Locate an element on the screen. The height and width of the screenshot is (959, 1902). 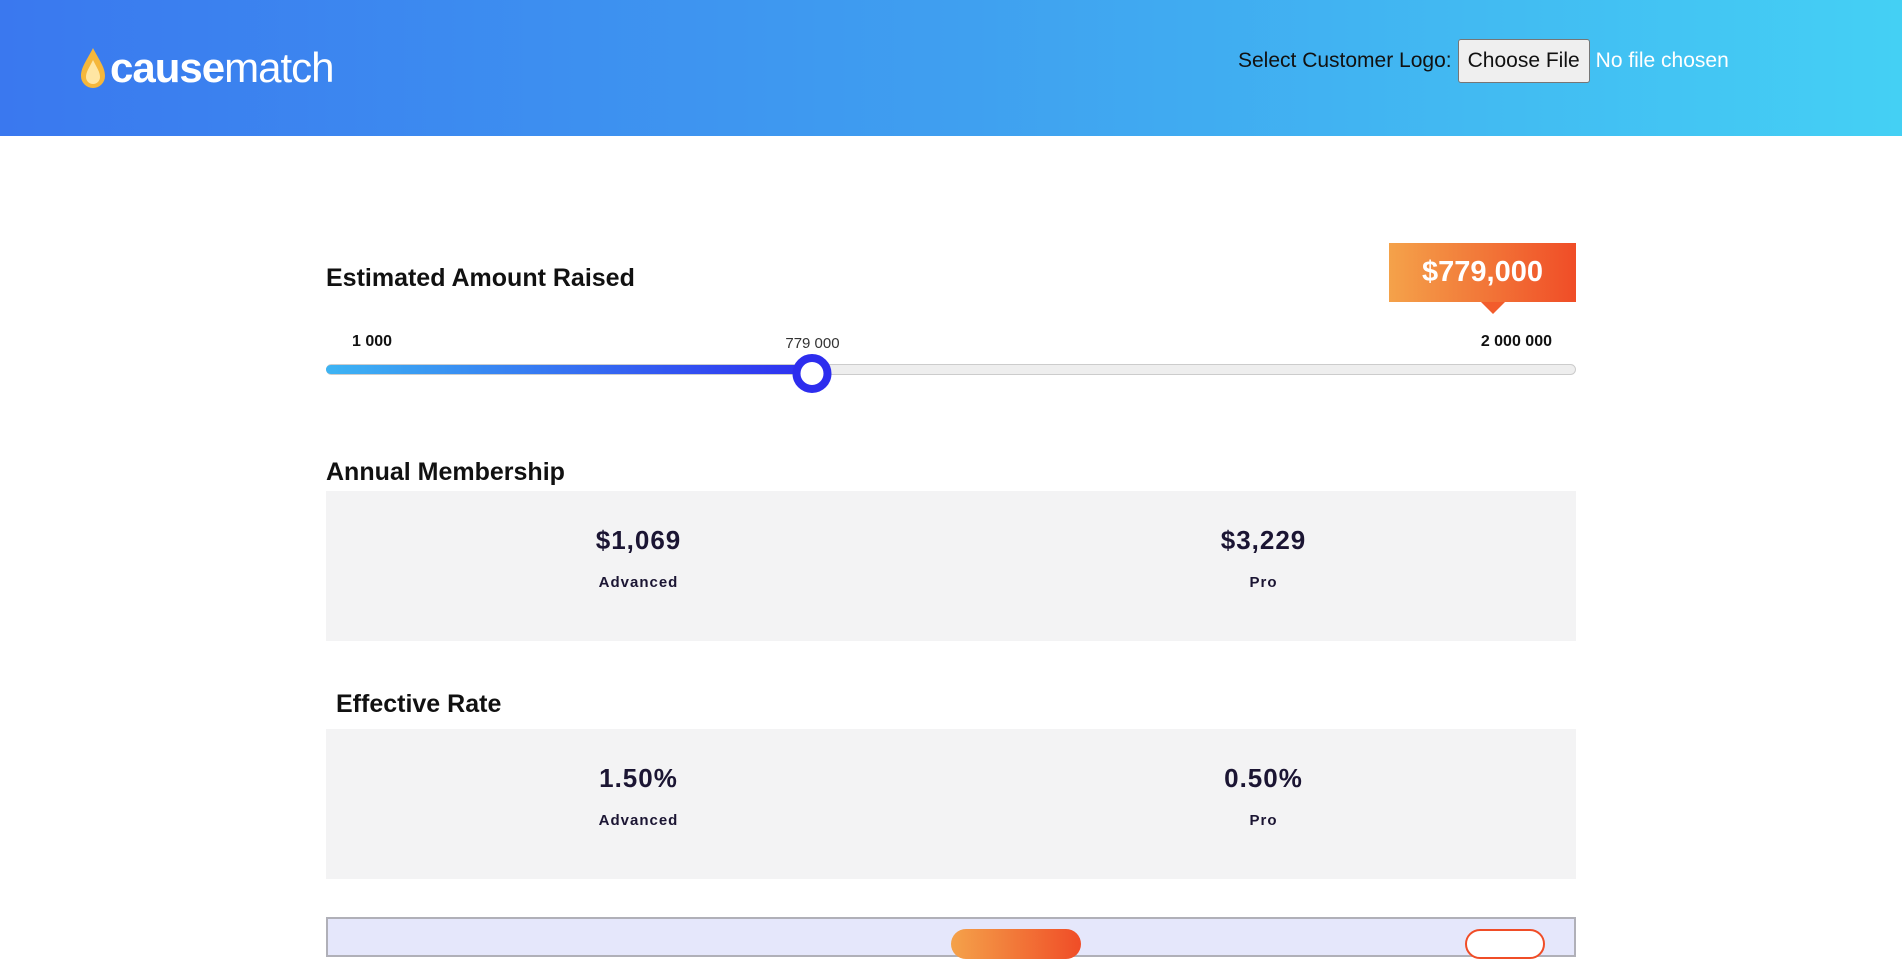
effective-rate-card: 1.50% Advanced 0.50% Pro is located at coordinates (951, 804).